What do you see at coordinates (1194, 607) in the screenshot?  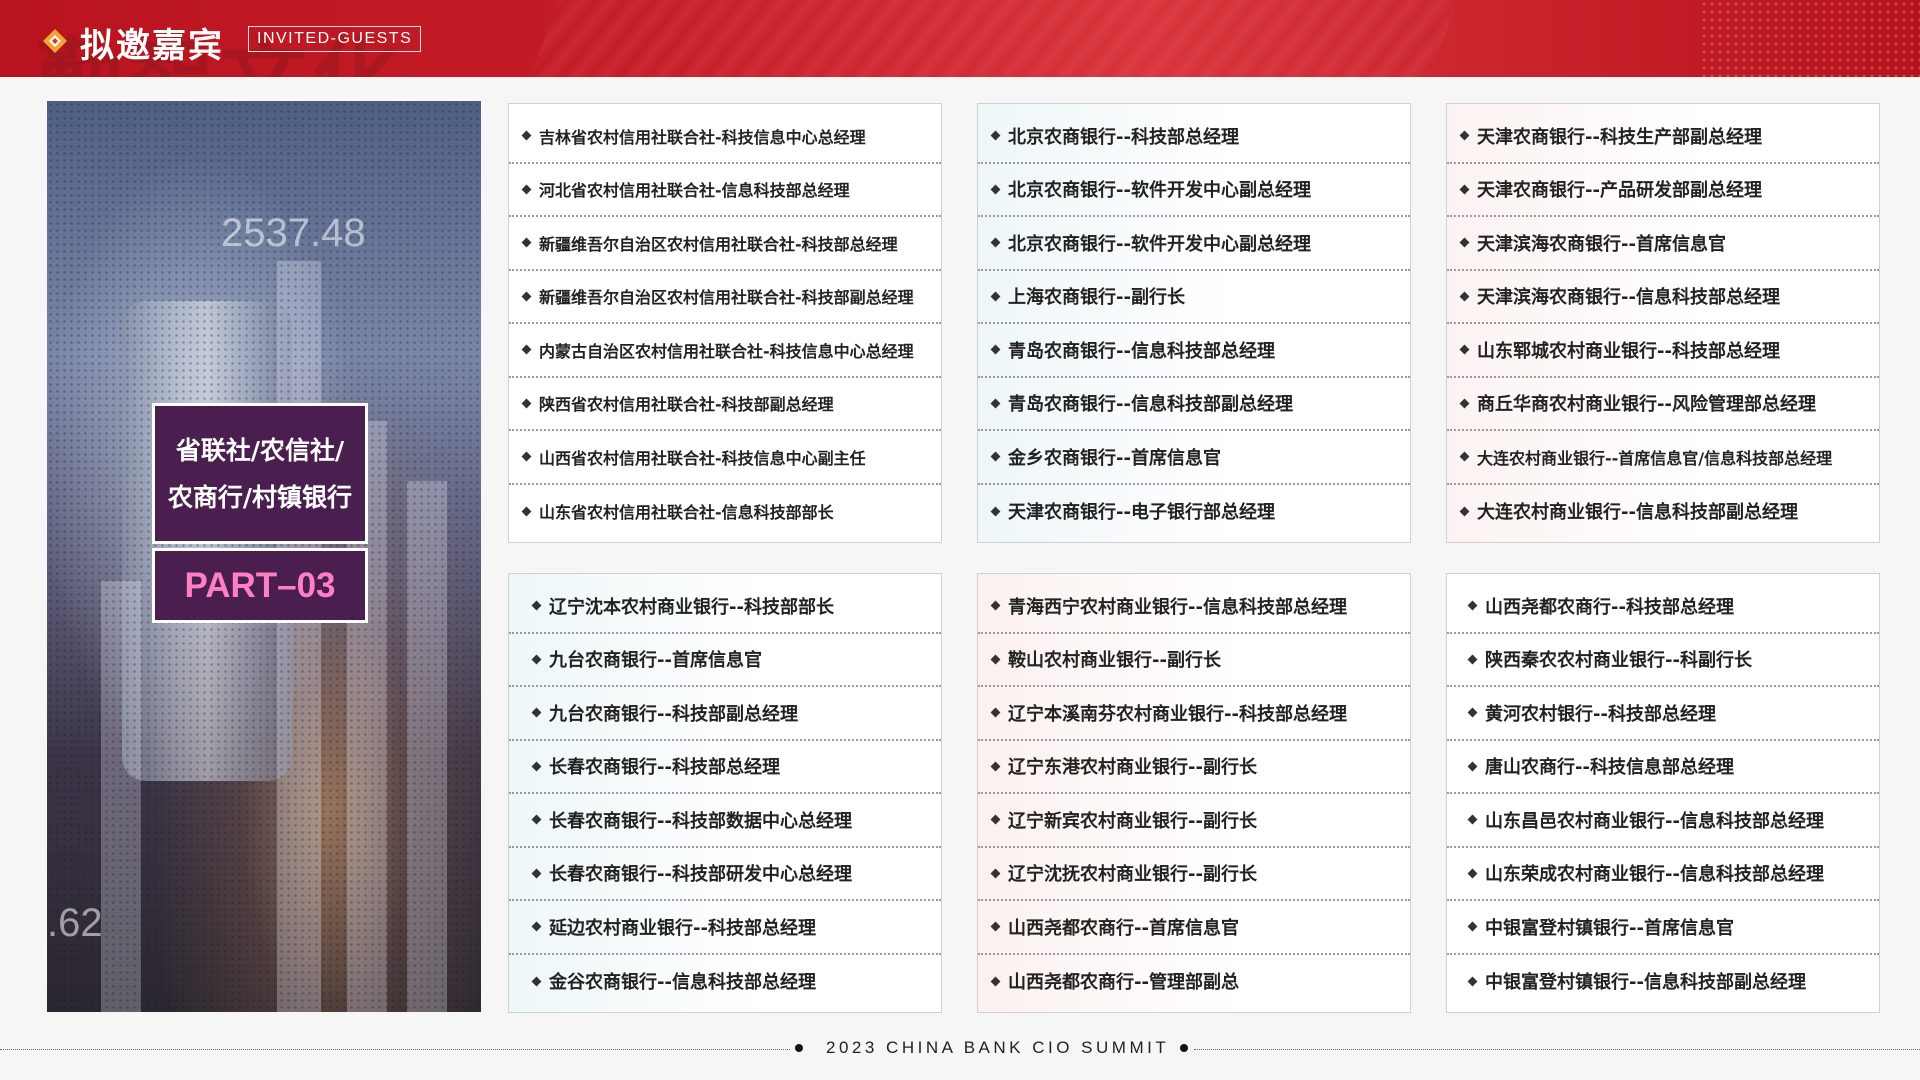 I see `guest-list-item: 青海西宁农村商业银行--信息科技部总经理` at bounding box center [1194, 607].